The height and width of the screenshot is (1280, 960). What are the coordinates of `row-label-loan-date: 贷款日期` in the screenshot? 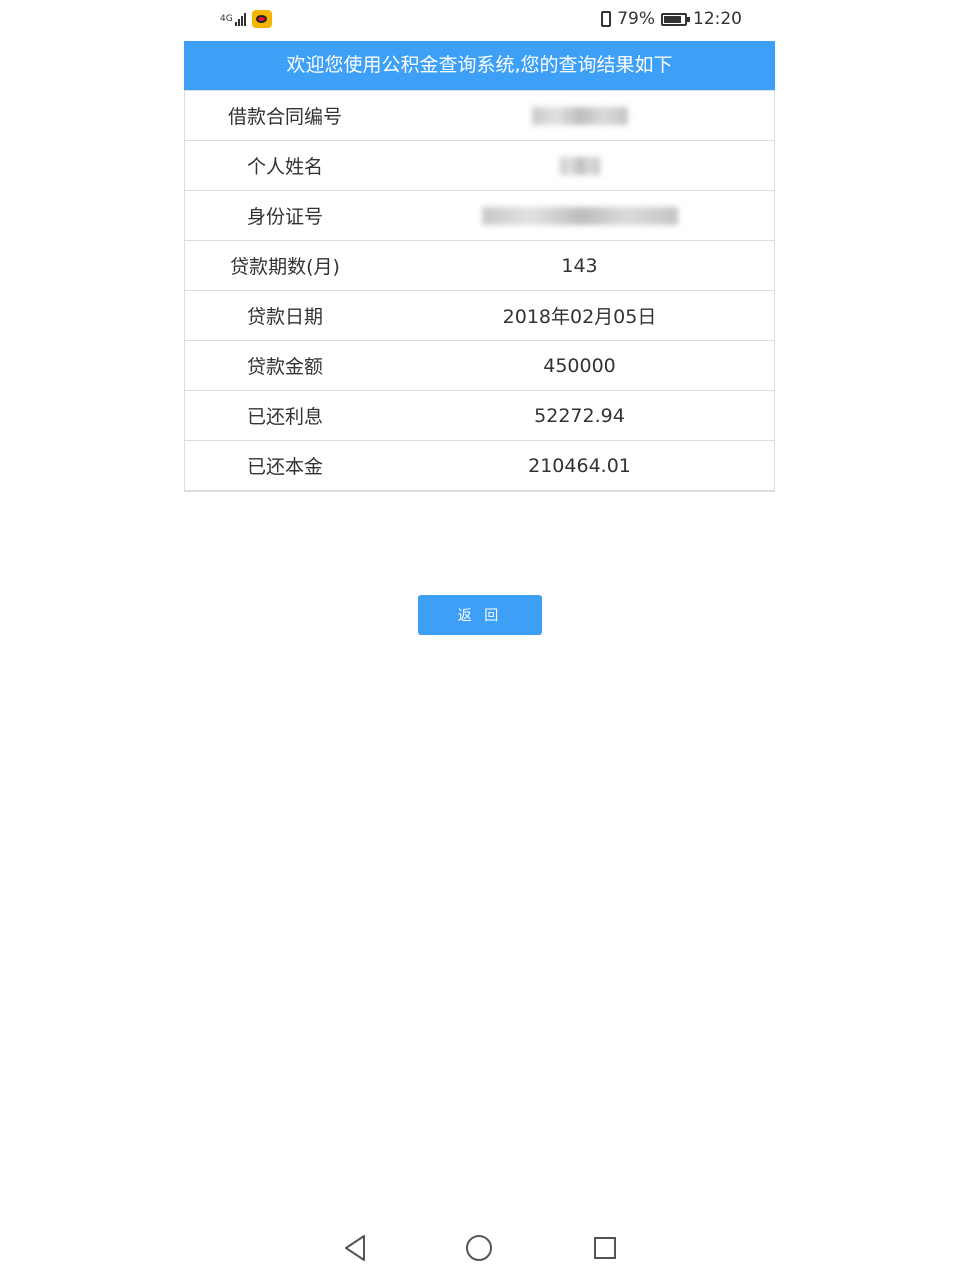 It's located at (284, 315).